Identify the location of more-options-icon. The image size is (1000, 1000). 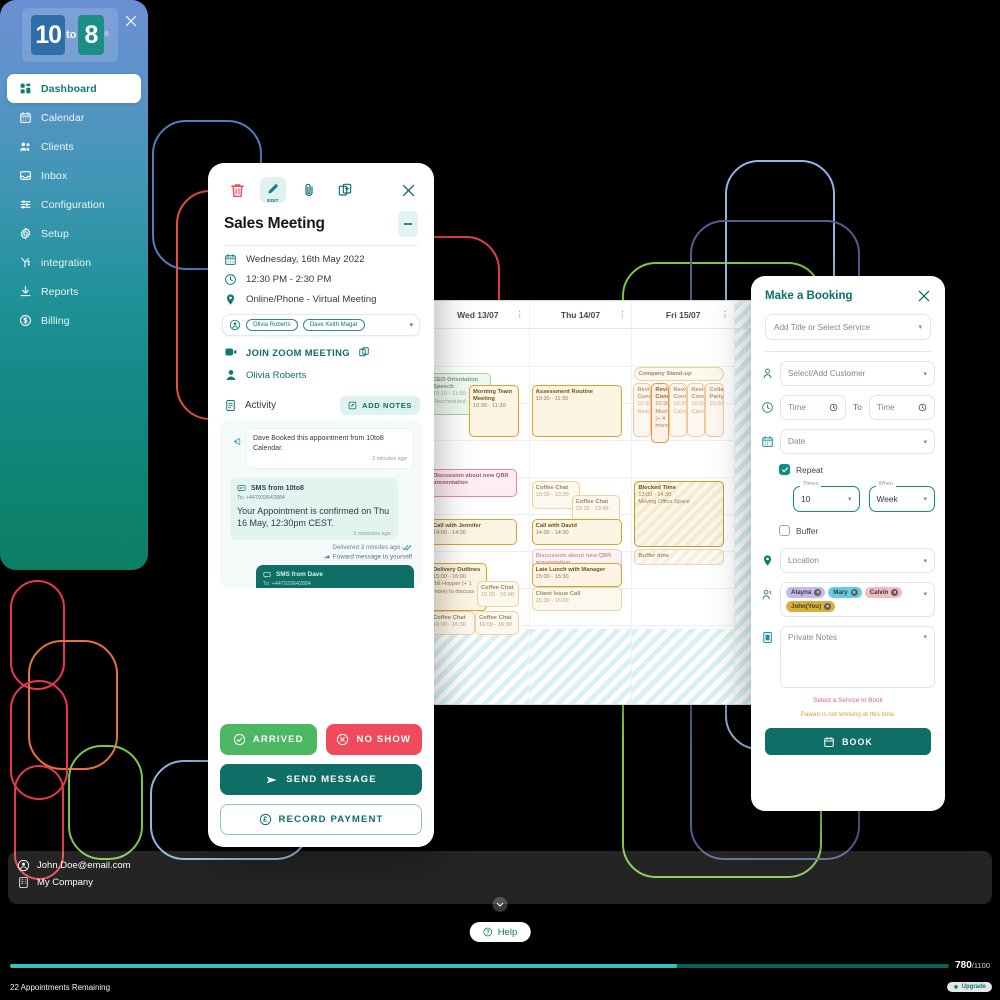
(408, 224).